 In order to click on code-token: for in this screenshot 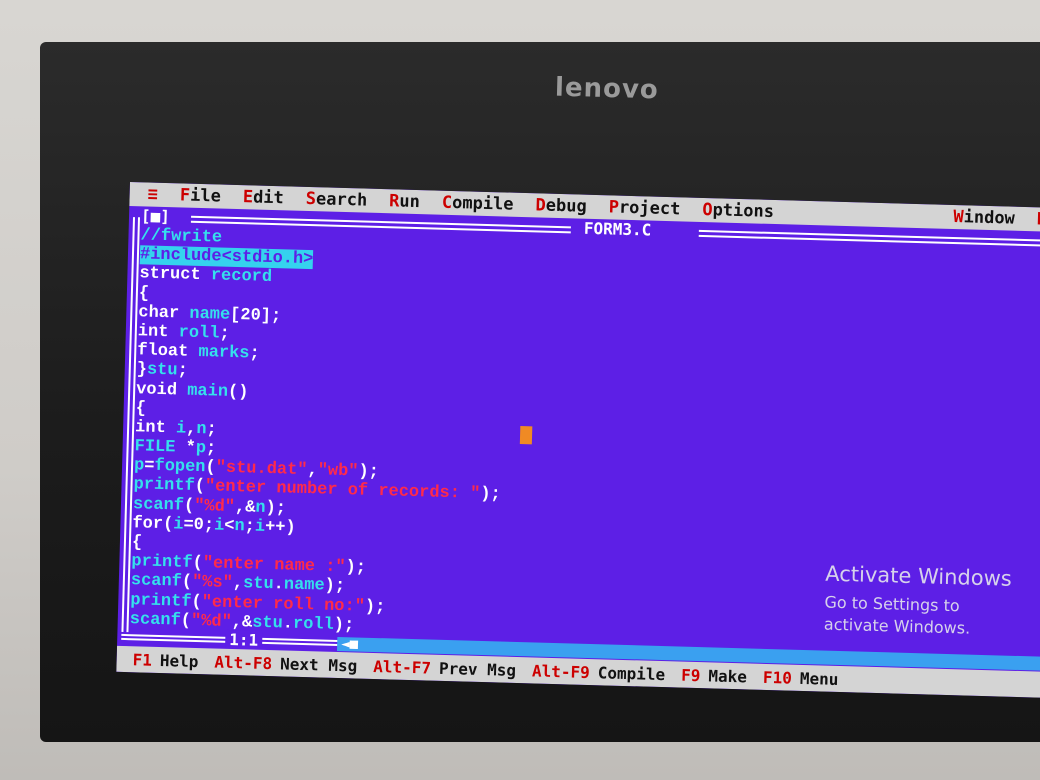, I will do `click(148, 524)`.